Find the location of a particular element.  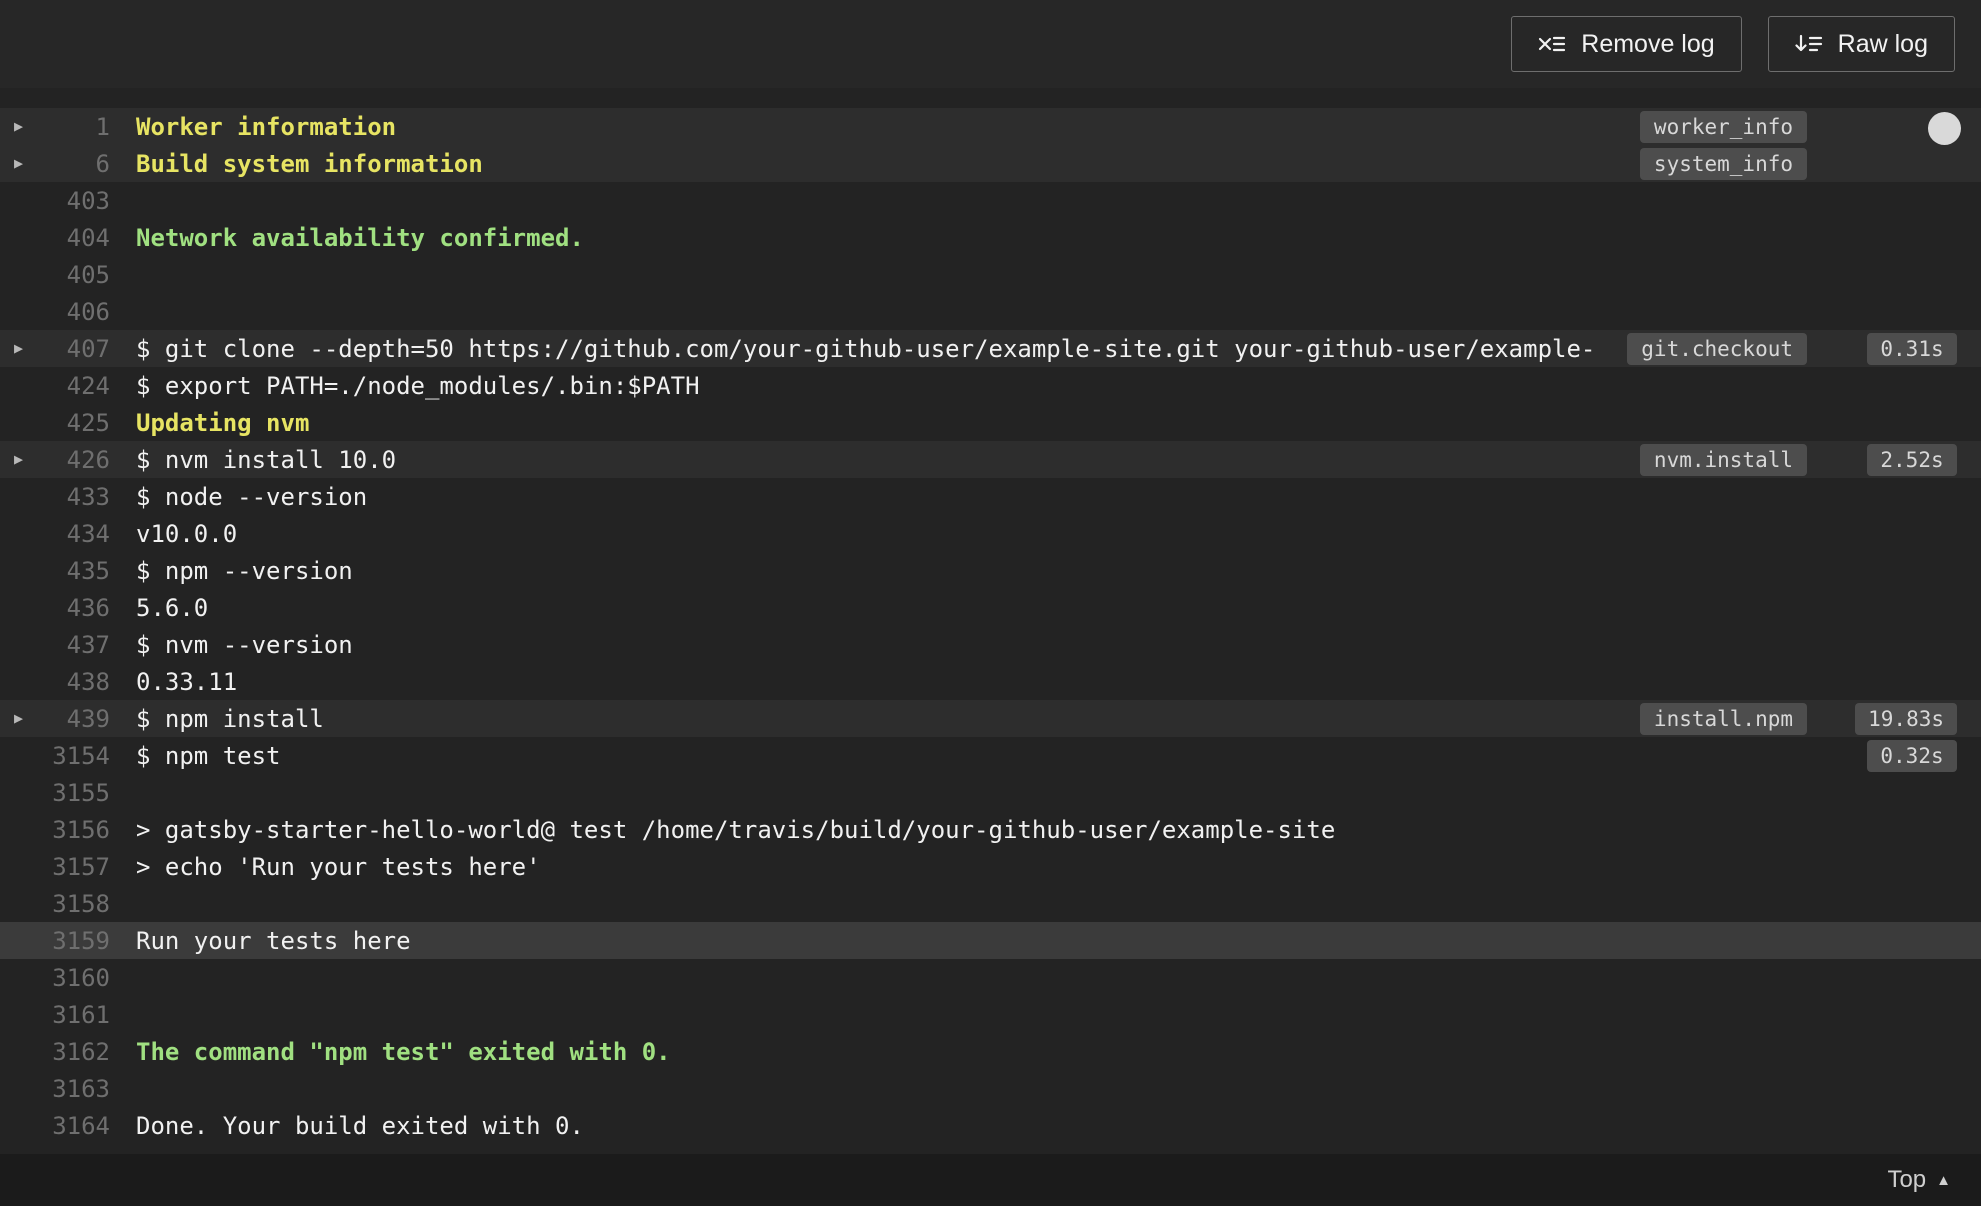

line-text: Run your tests here is located at coordinates (273, 940).